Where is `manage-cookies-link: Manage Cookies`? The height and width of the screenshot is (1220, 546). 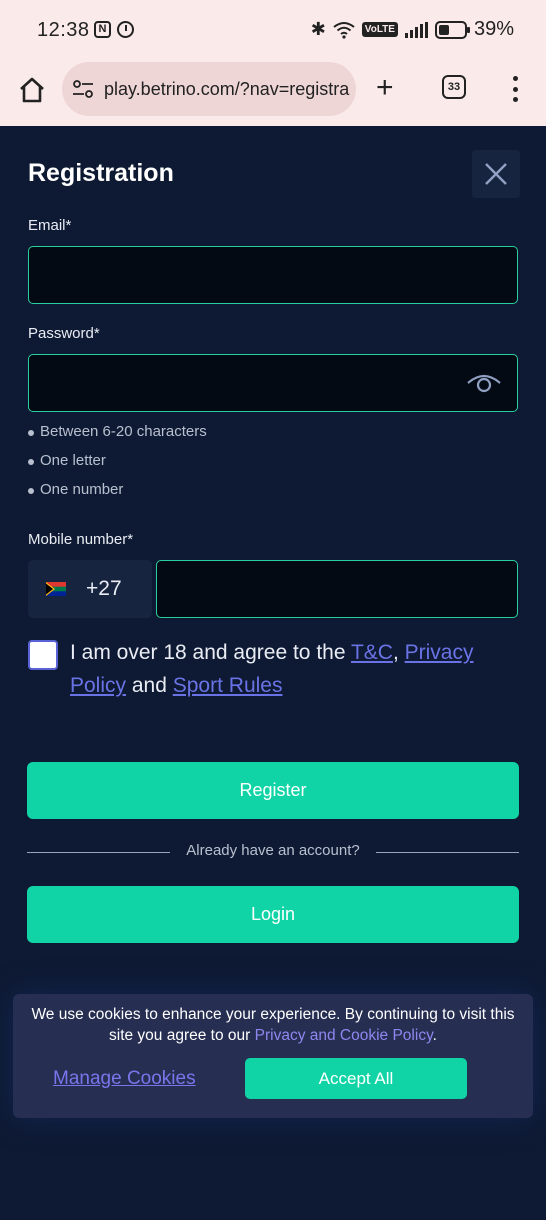 manage-cookies-link: Manage Cookies is located at coordinates (124, 1079).